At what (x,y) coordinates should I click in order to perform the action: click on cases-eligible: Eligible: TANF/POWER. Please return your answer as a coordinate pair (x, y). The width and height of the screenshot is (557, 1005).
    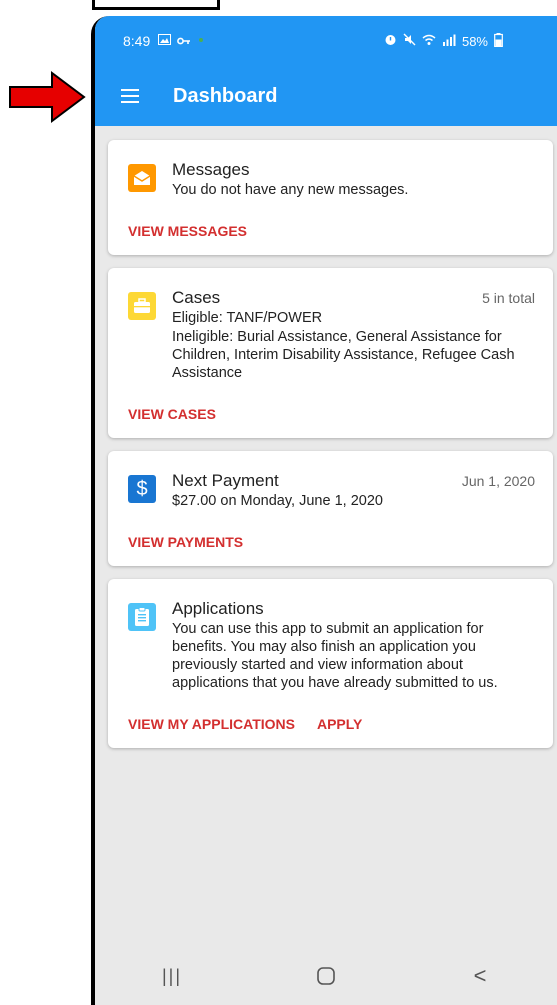
    Looking at the image, I should click on (247, 318).